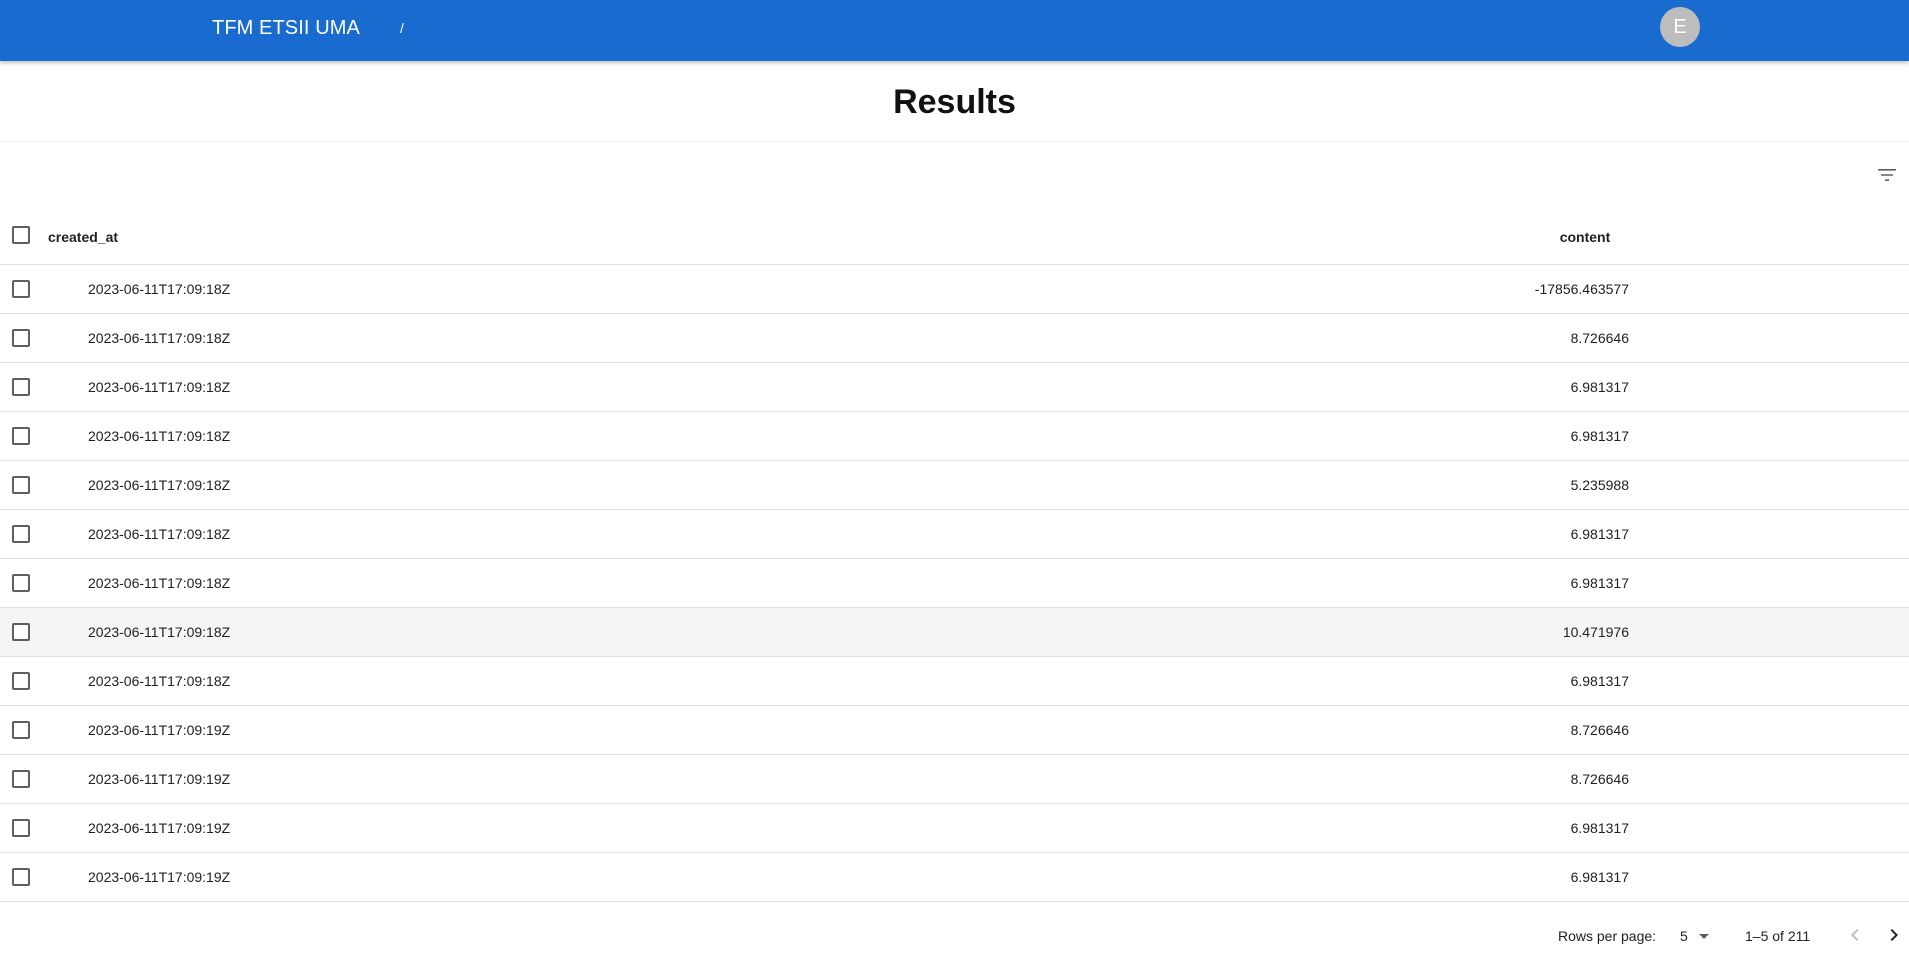  Describe the element at coordinates (1680, 27) in the screenshot. I see `user-avatar: E` at that location.